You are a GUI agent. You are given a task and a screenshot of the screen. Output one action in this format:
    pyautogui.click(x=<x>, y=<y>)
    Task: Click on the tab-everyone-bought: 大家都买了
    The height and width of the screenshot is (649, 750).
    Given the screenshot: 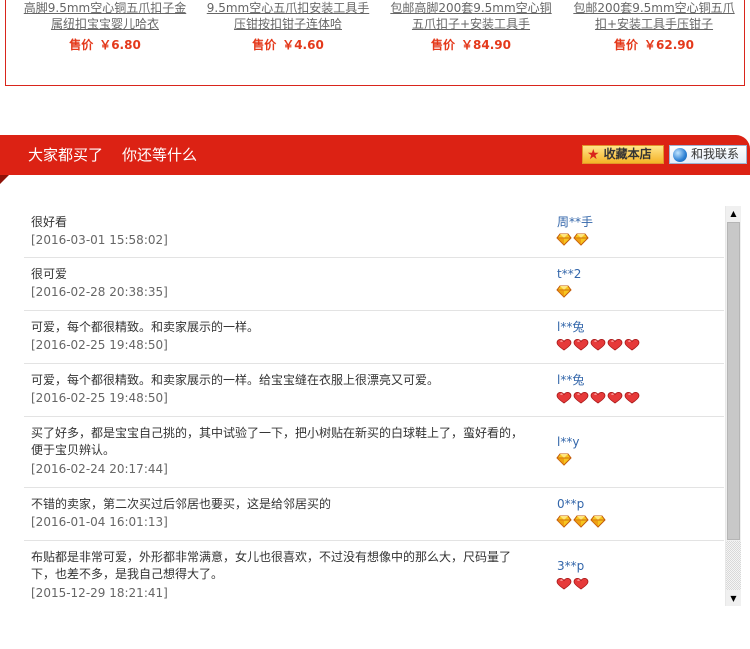 What is the action you would take?
    pyautogui.click(x=65, y=155)
    